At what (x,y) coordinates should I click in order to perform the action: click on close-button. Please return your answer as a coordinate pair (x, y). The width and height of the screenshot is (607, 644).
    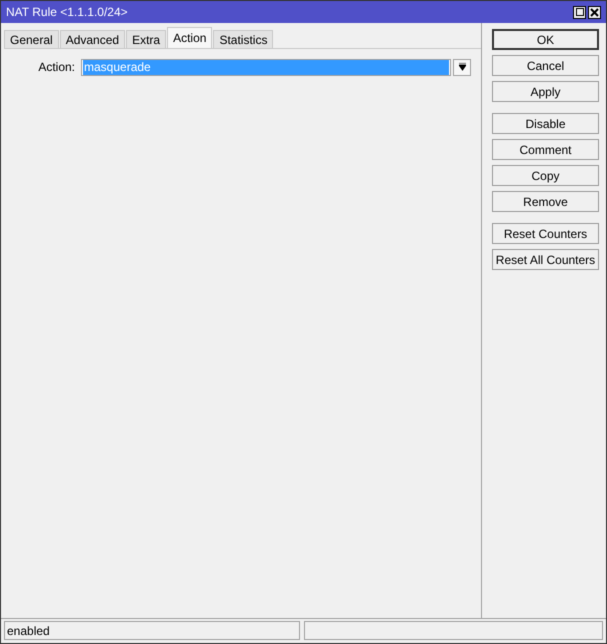
    Looking at the image, I should click on (594, 12).